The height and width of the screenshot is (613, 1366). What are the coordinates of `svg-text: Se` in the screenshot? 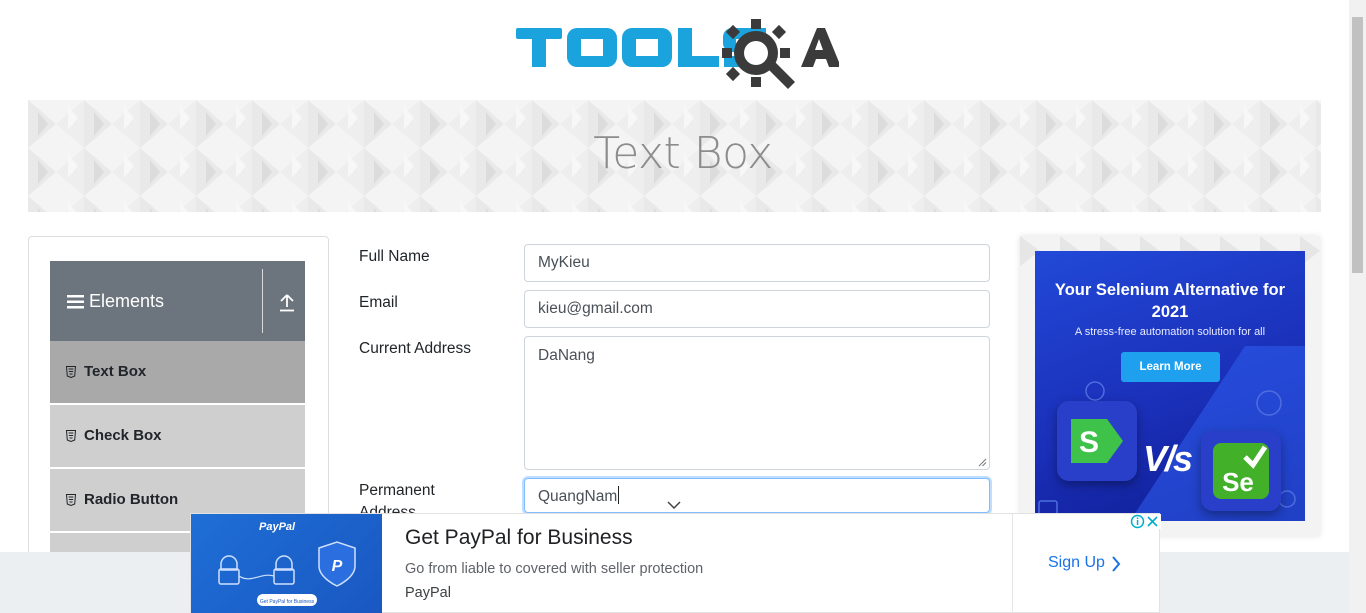 It's located at (1238, 482).